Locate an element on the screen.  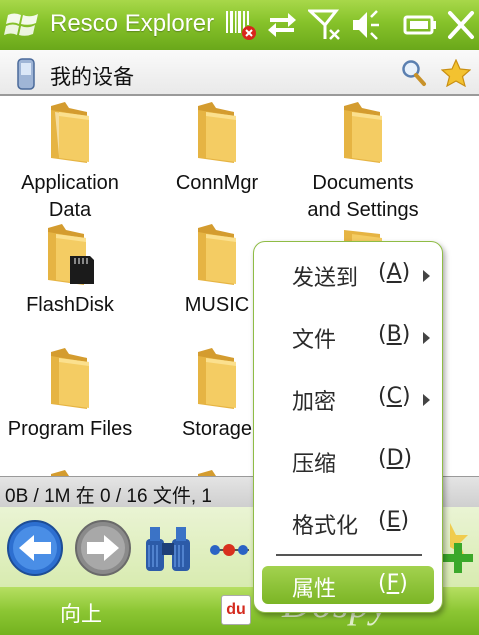
folder-item-connmgr: ConnMgr is located at coordinates (217, 148).